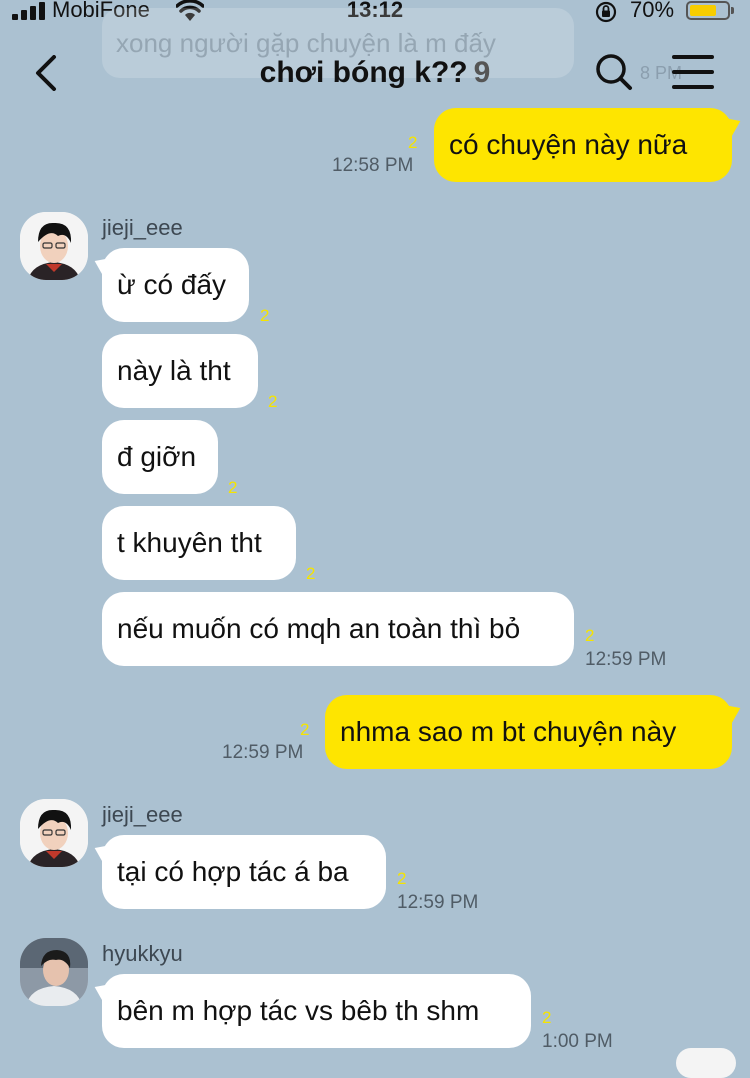 The height and width of the screenshot is (1078, 750). Describe the element at coordinates (528, 732) in the screenshot. I see `message-bubble-outgoing: nhma sao m bt chuyện này` at that location.